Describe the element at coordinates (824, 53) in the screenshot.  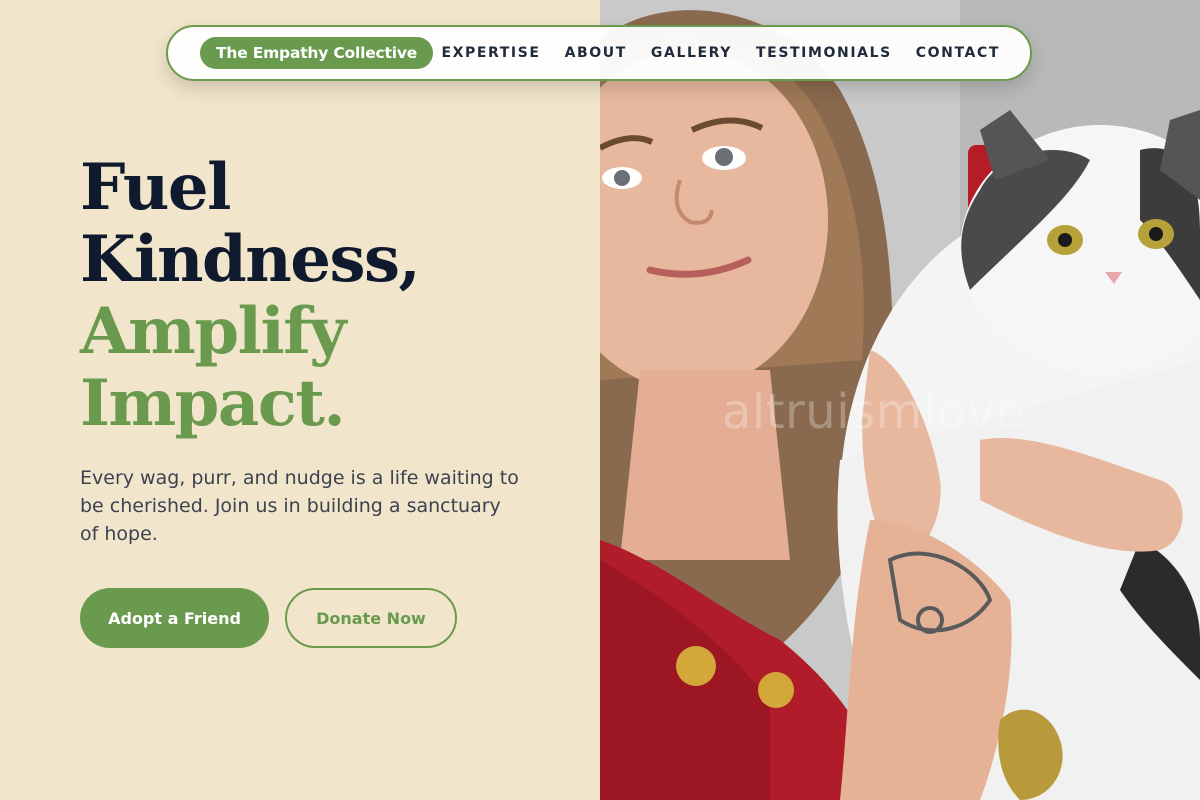
I see `nav-link-testimonials: TESTIMONIALS` at that location.